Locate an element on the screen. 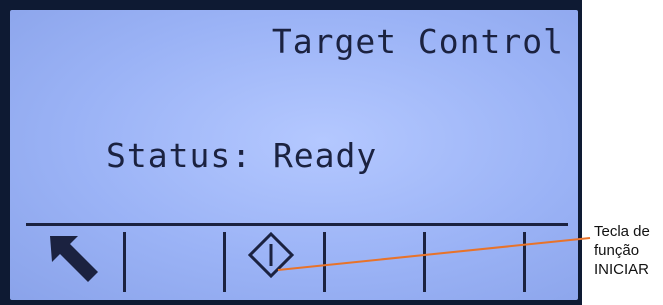  callout-label: Tecla de função INICIAR is located at coordinates (622, 250).